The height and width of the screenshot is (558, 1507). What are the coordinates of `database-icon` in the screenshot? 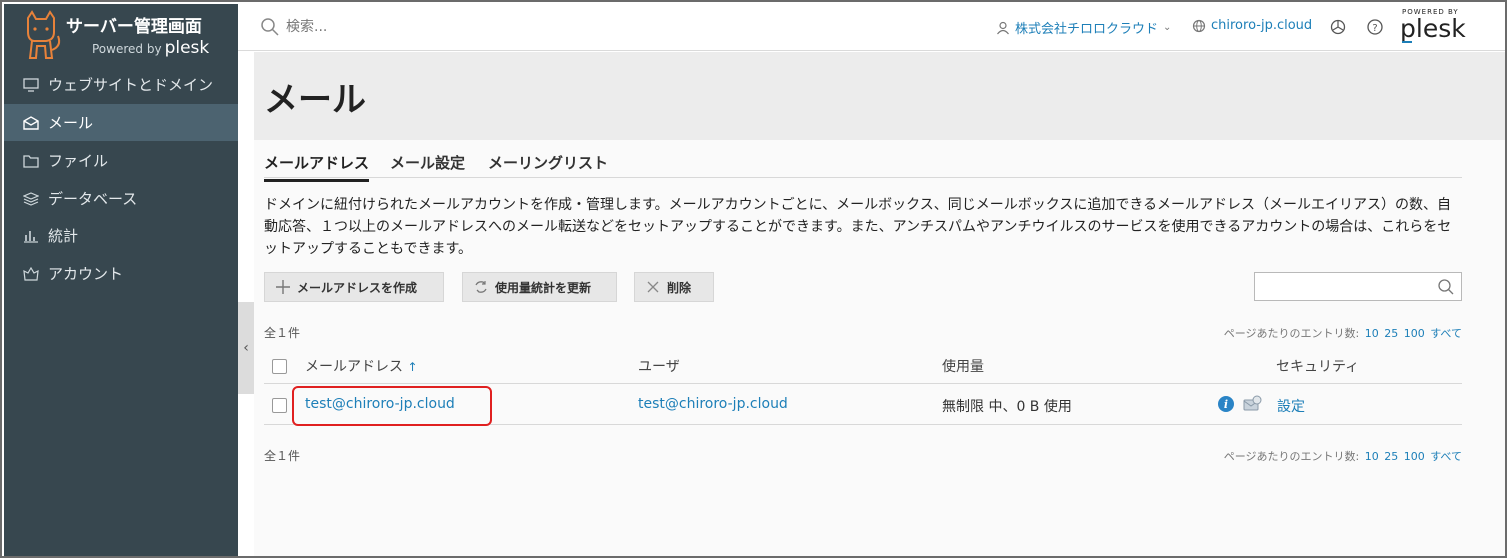 It's located at (31, 198).